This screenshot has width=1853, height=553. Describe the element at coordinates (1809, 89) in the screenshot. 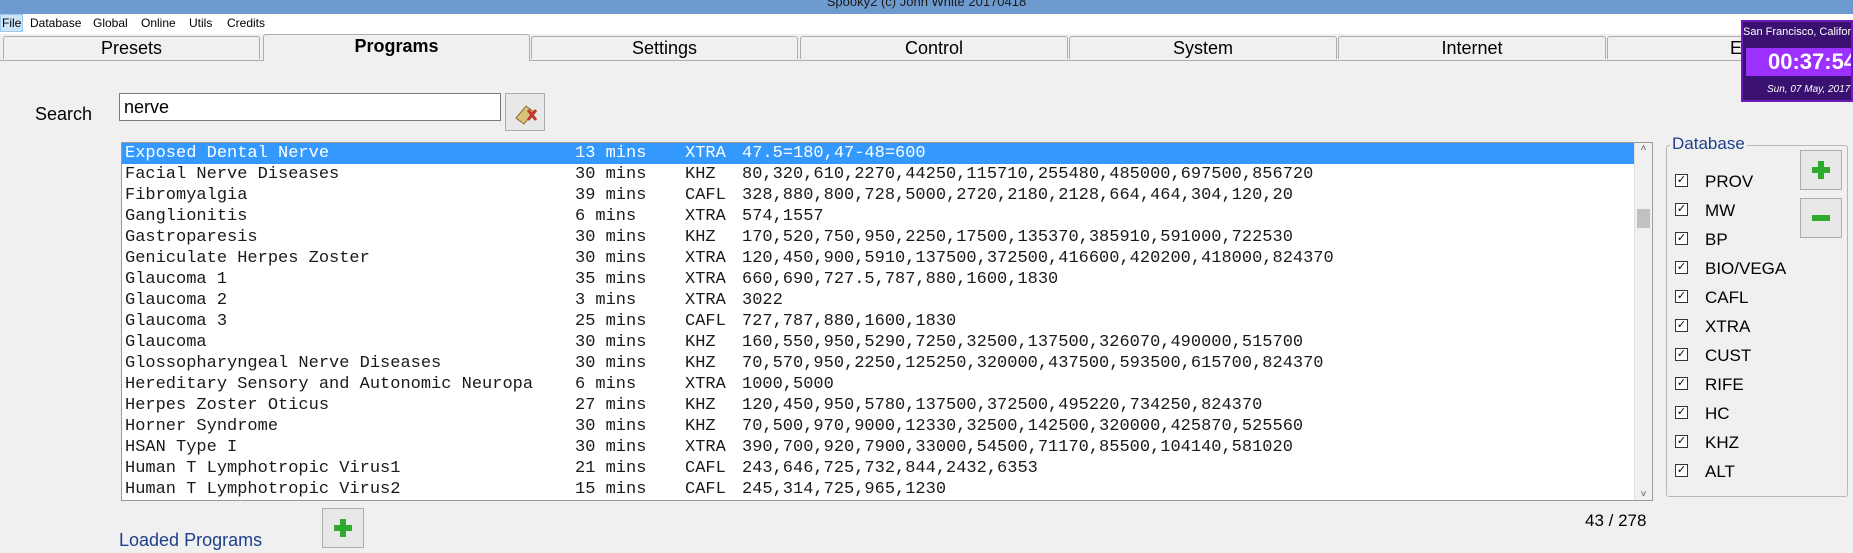

I see `clock-date: Sun, 07 May, 2017` at that location.